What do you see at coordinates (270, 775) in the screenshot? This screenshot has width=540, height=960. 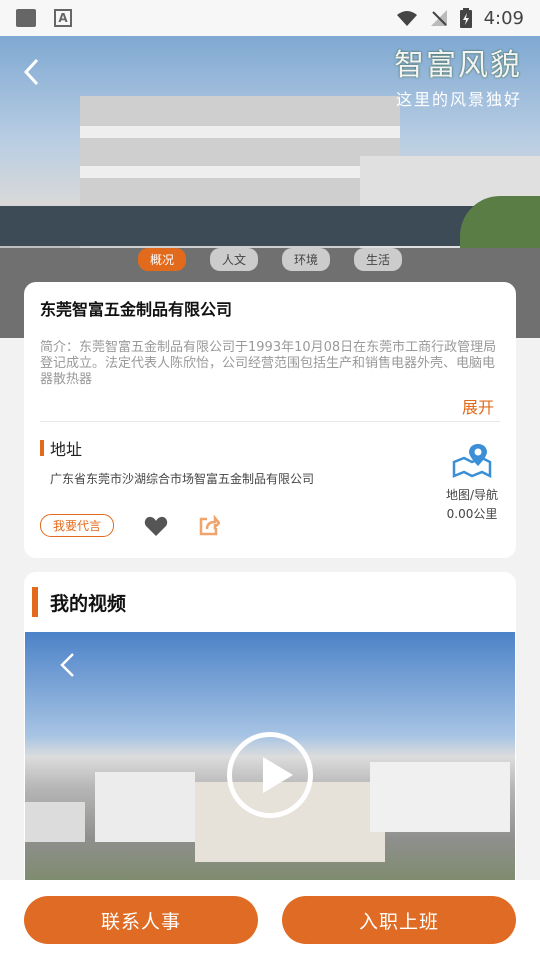 I see `play-icon` at bounding box center [270, 775].